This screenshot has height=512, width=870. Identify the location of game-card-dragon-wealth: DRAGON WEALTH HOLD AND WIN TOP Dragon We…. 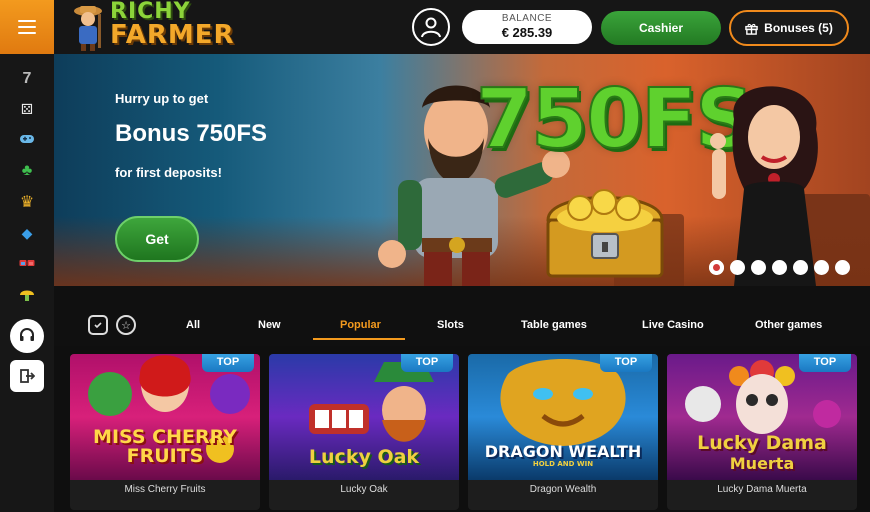
(563, 432).